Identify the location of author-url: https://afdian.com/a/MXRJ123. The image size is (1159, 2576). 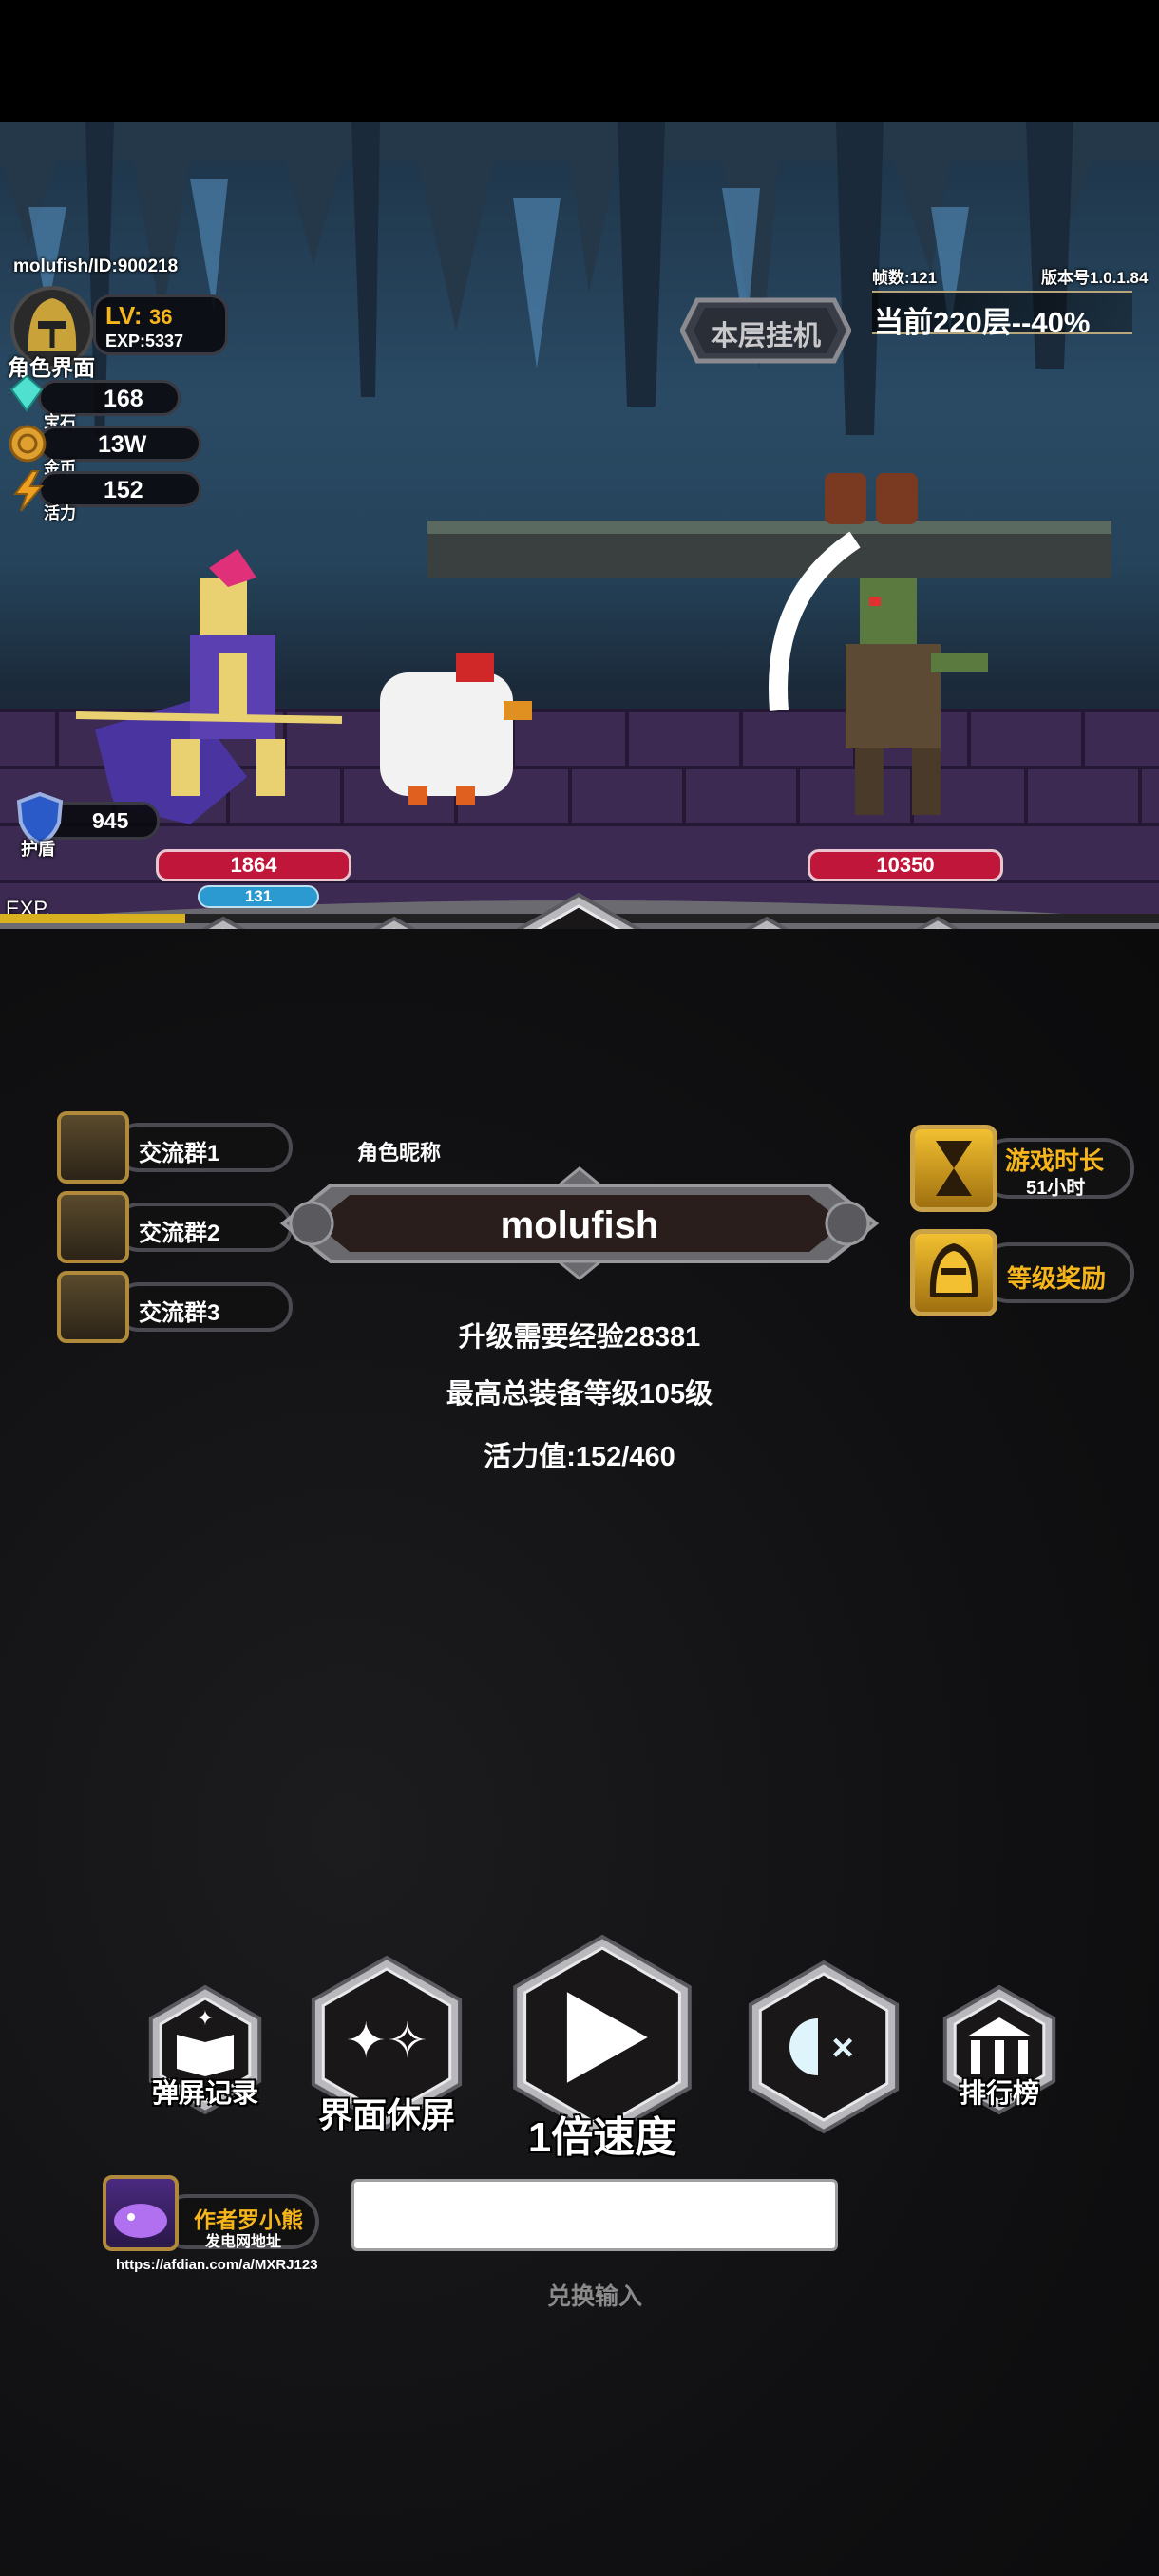
(217, 2265).